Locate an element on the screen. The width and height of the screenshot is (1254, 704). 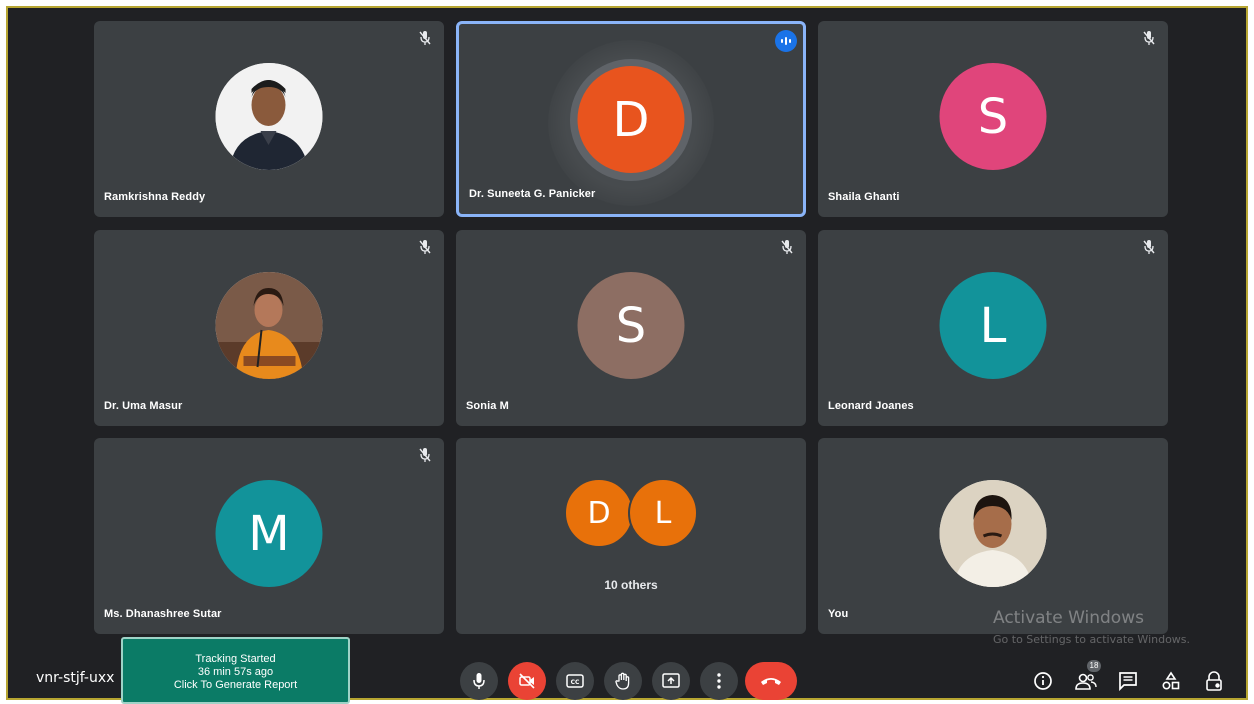
participant-tile: Ramkrishna Reddy is located at coordinates (269, 119).